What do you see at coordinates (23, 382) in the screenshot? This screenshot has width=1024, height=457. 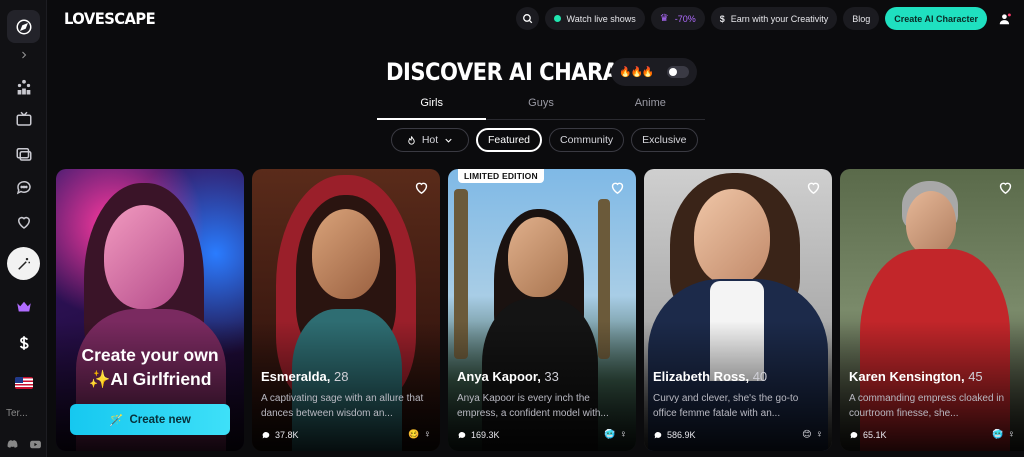 I see `us-flag-icon` at bounding box center [23, 382].